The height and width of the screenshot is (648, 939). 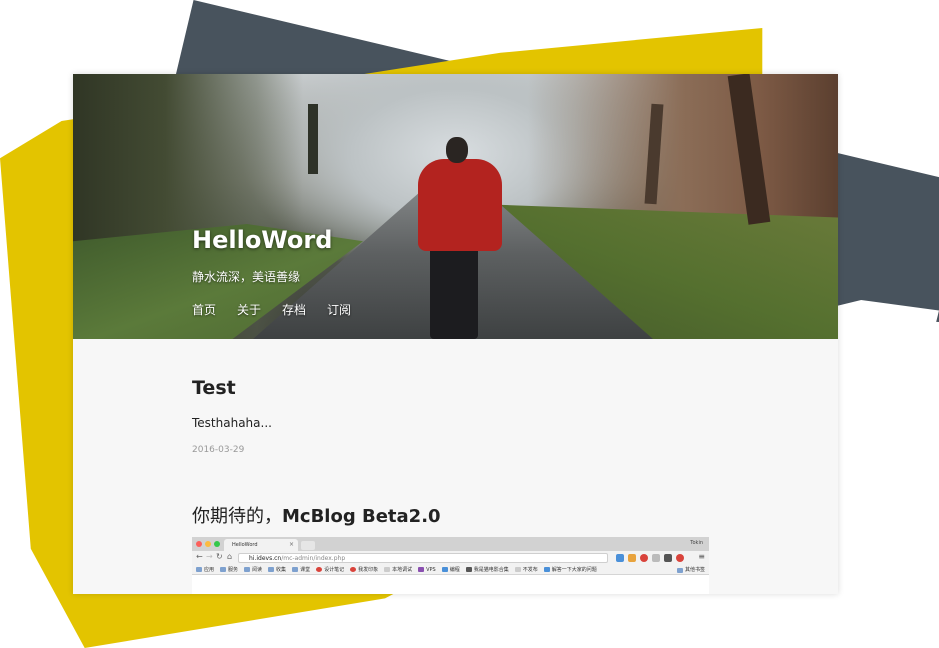 I want to click on browser-toolbar: ← → ↻ ⌂ hi.idevs.cn/mc-admin/index.php ≡, so click(x=450, y=558).